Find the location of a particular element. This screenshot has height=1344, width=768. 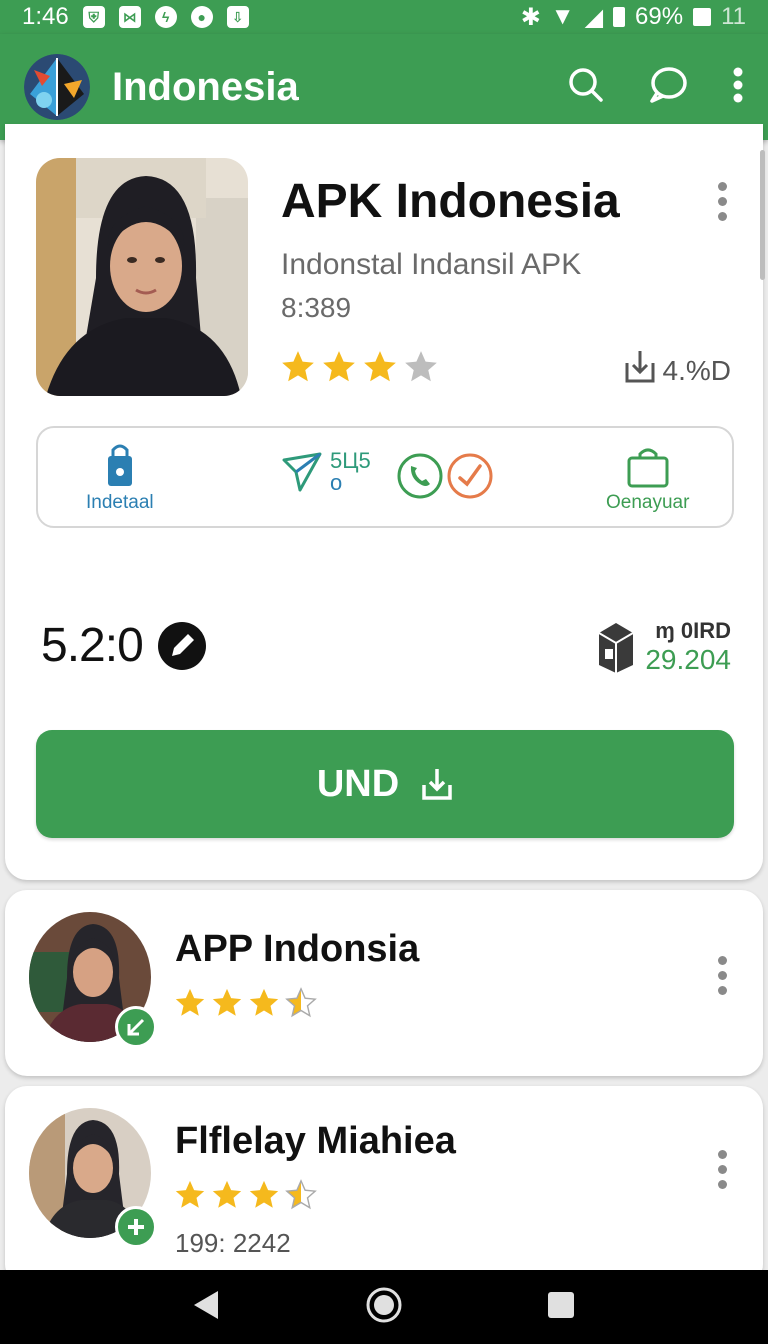

wifi-icon: ▼ is located at coordinates (562, 16).